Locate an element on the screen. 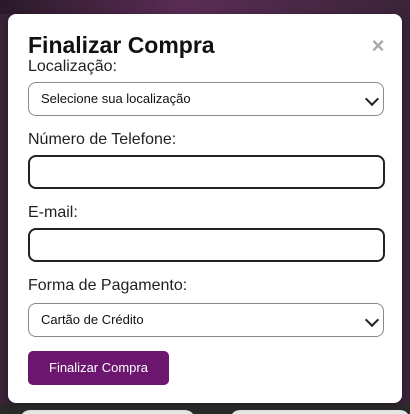 Image resolution: width=410 pixels, height=414 pixels. page-backdrop-header is located at coordinates (205, 7).